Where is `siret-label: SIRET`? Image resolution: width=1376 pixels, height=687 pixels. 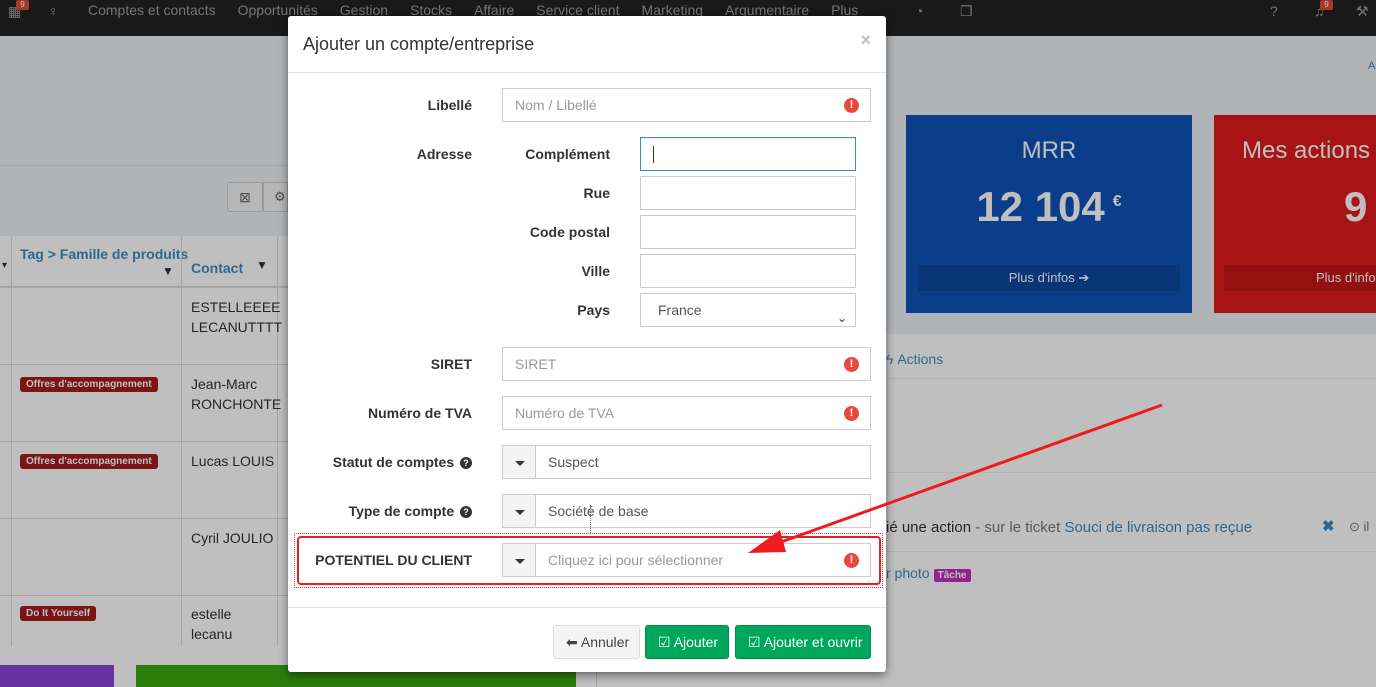 siret-label: SIRET is located at coordinates (451, 364).